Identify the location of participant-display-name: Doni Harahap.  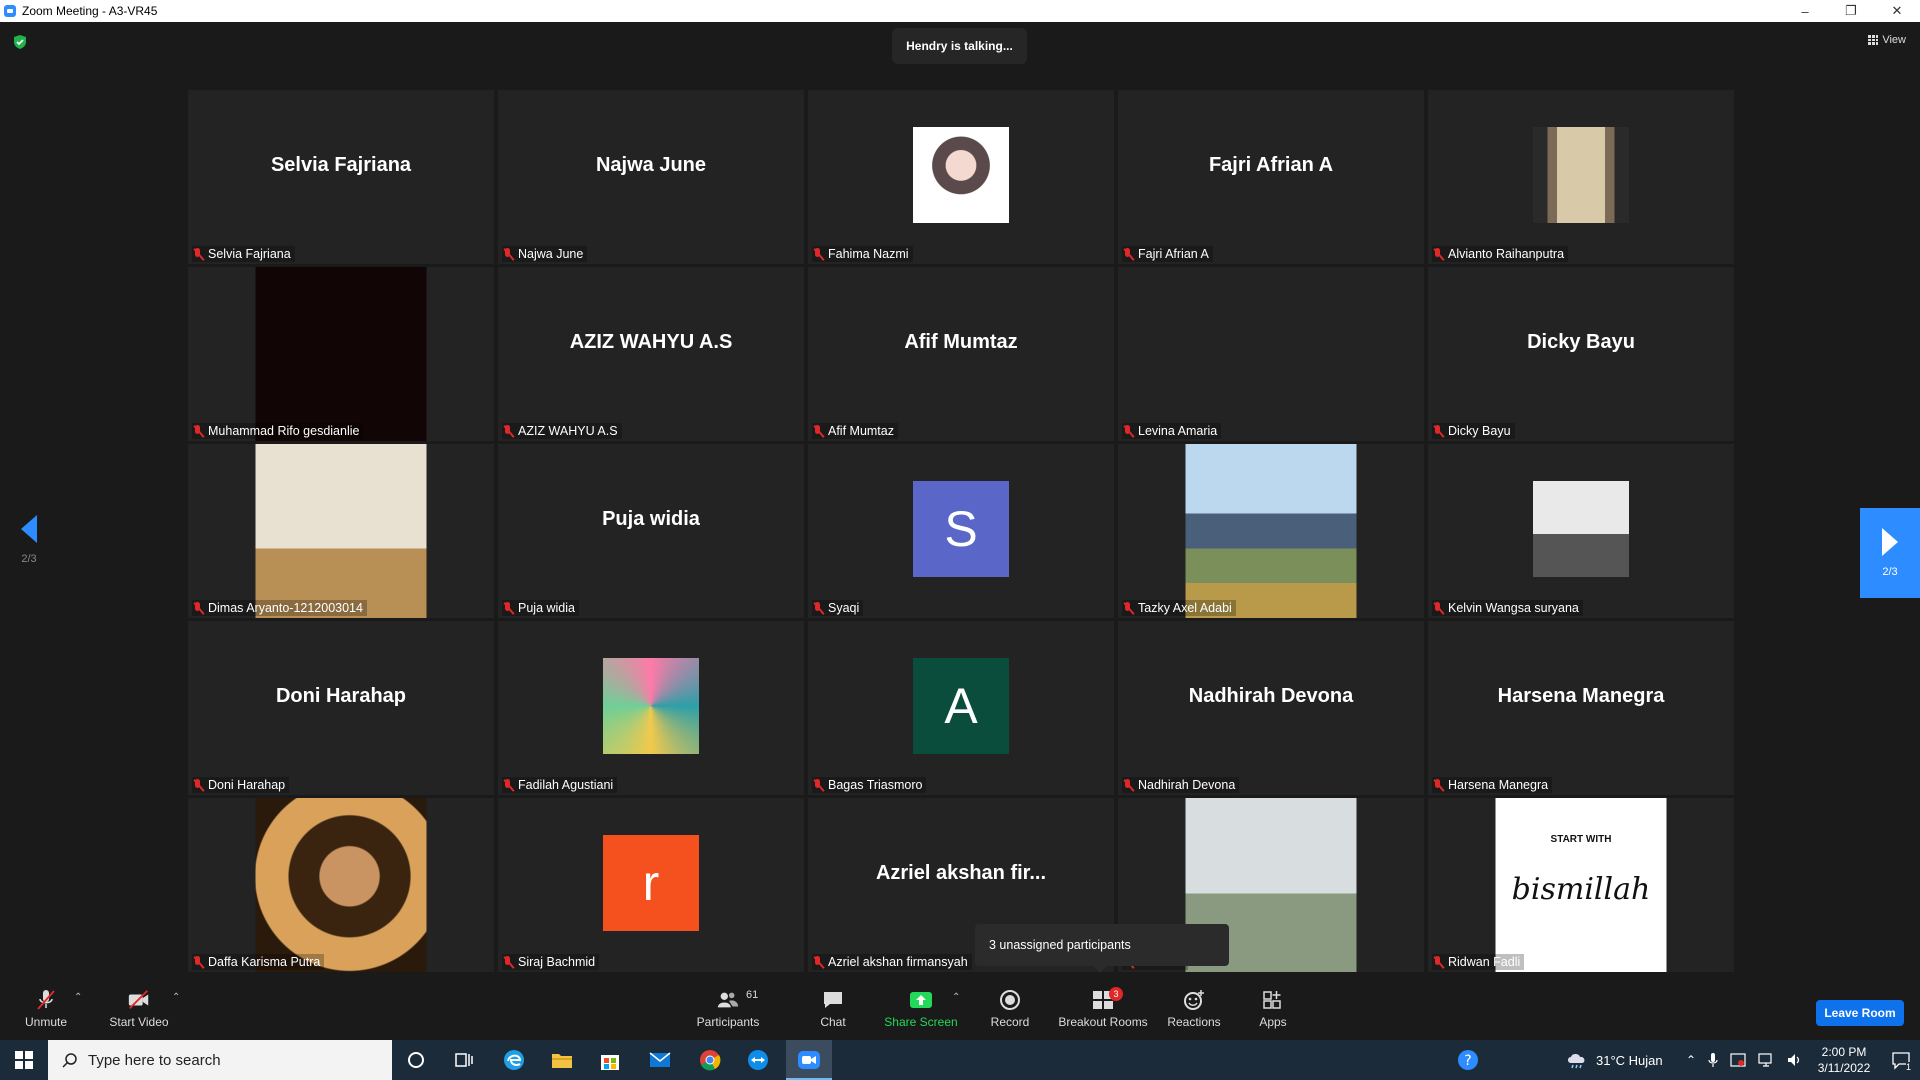
(341, 695).